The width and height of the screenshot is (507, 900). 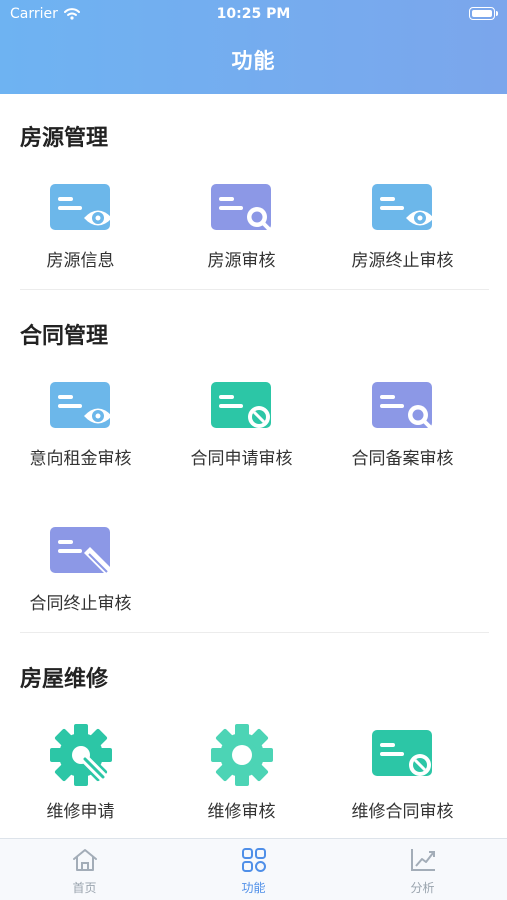 What do you see at coordinates (422, 888) in the screenshot?
I see `tab-label: 分析` at bounding box center [422, 888].